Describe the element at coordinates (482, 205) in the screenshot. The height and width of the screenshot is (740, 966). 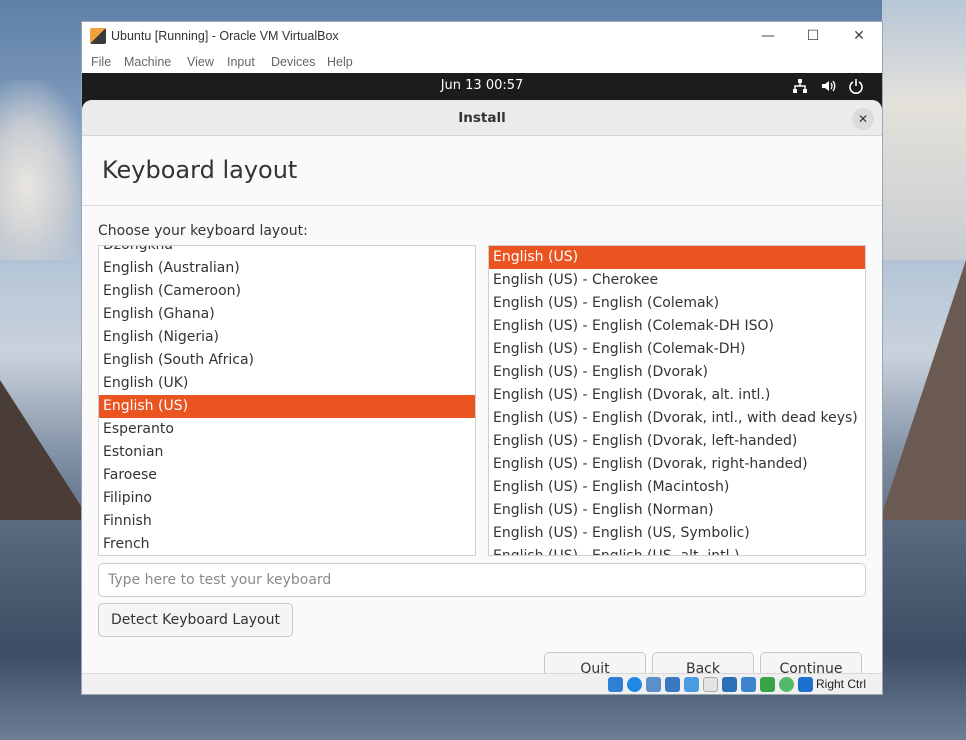
I see `divider` at that location.